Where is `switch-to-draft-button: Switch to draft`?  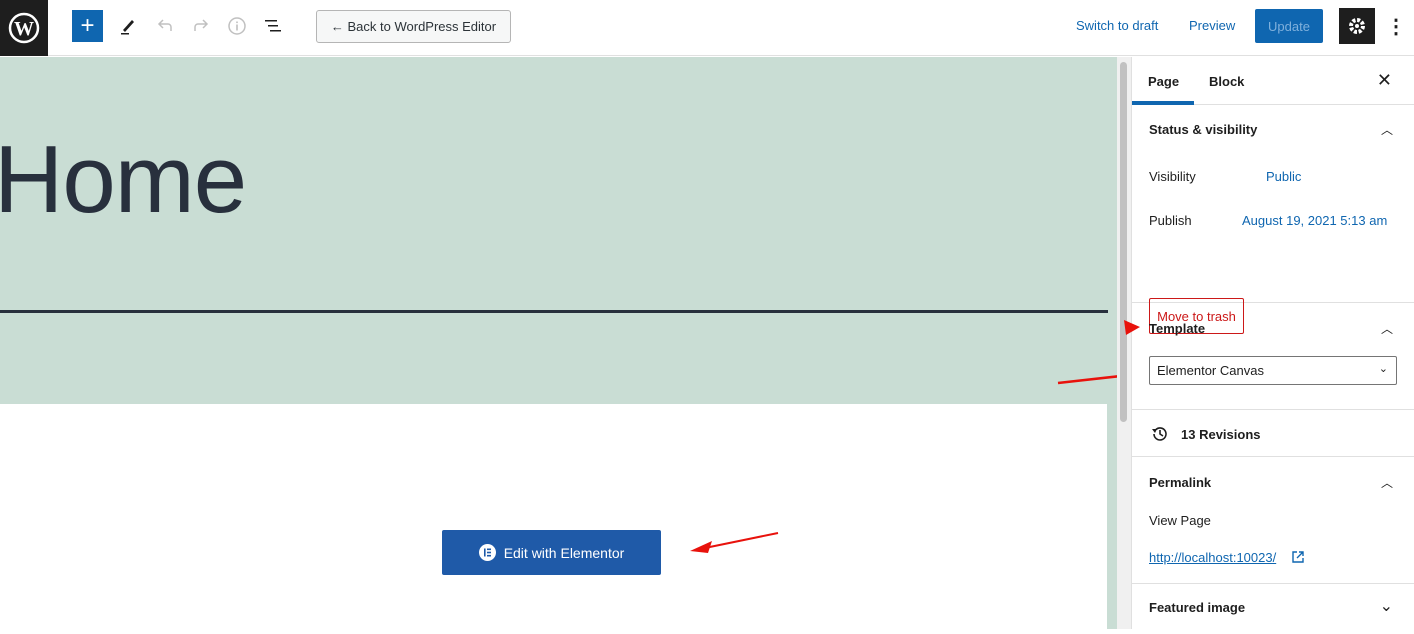
switch-to-draft-button: Switch to draft is located at coordinates (1117, 25).